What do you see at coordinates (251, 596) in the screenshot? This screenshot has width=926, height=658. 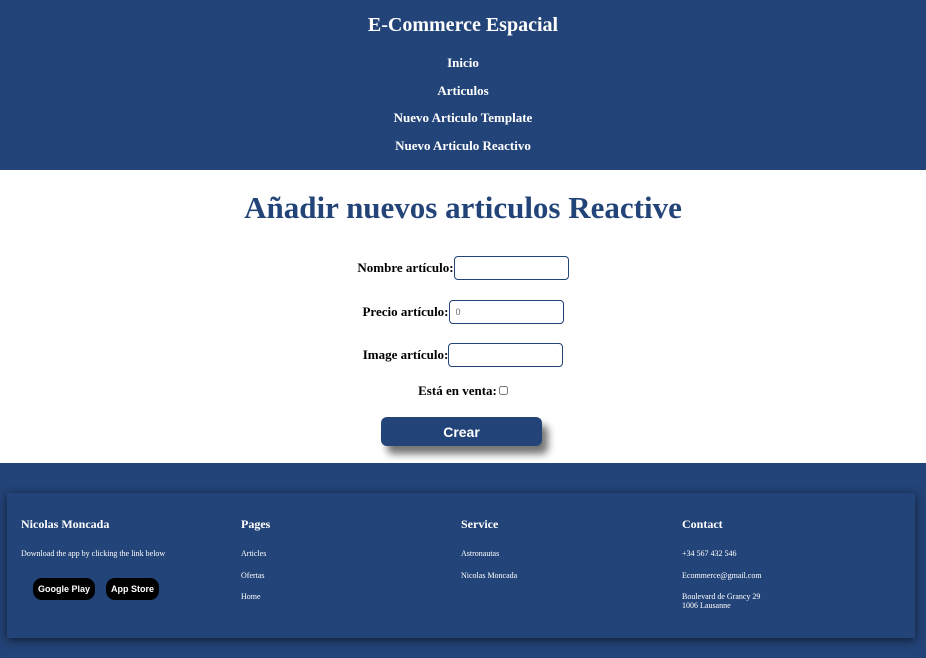 I see `footer-link-home: Home` at bounding box center [251, 596].